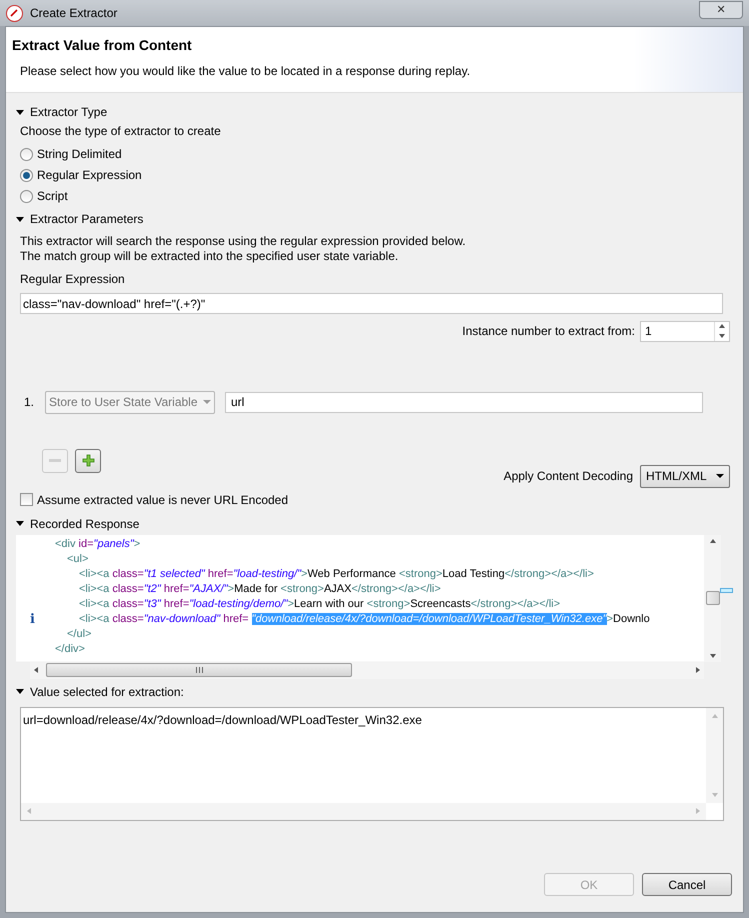 This screenshot has width=749, height=918. What do you see at coordinates (246, 71) in the screenshot?
I see `header-description: Please select how you would like the value to be located in a response during replay.` at bounding box center [246, 71].